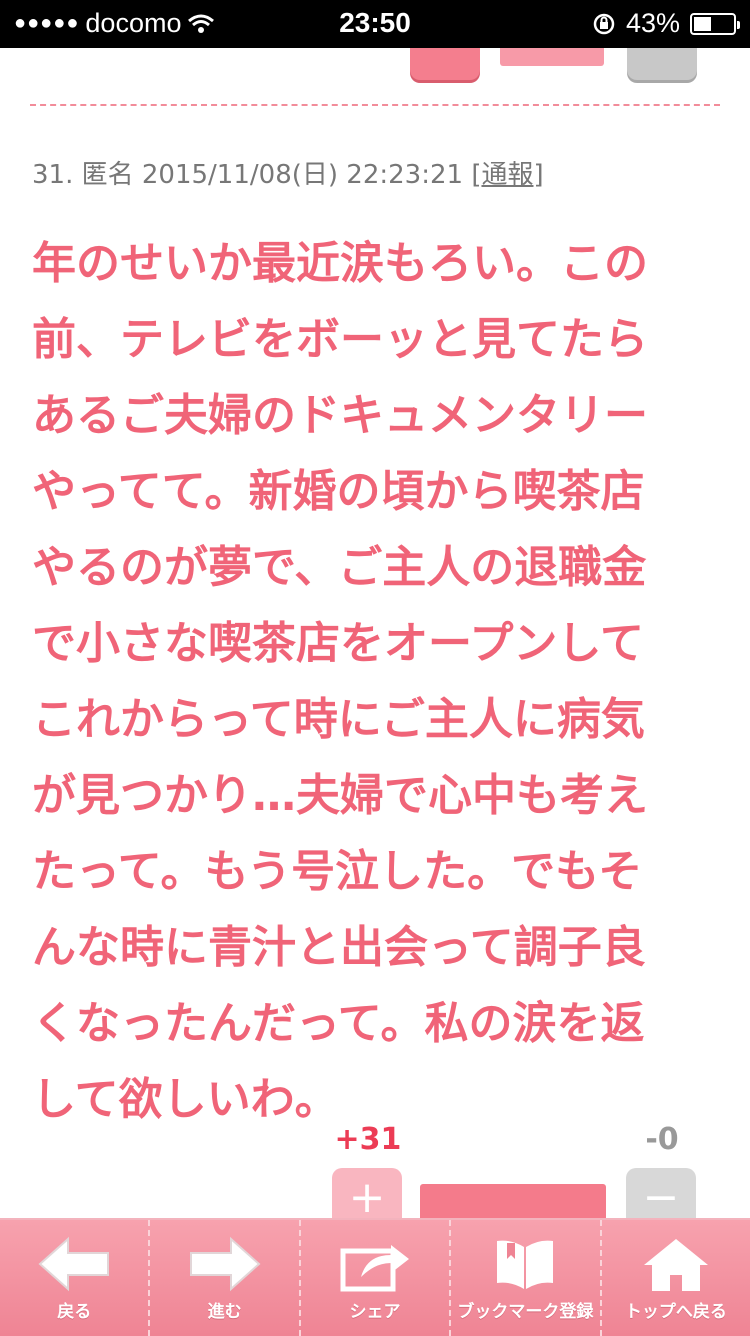  I want to click on comment-line: やるのが夢で、ご主人の退職金, so click(339, 567).